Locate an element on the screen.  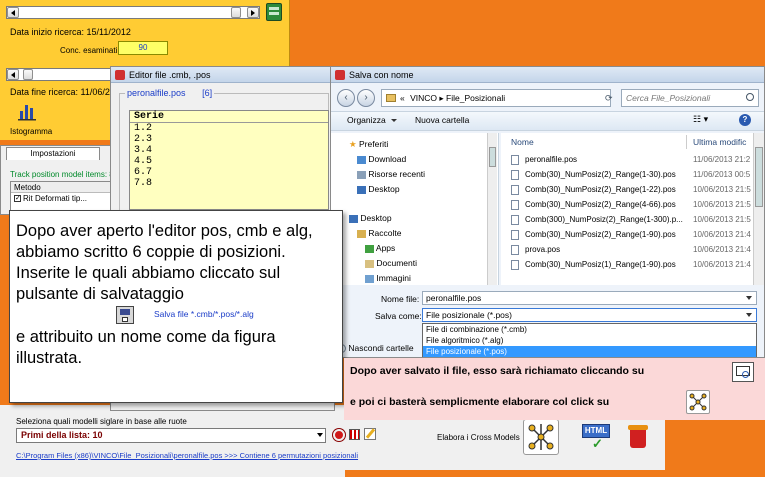
organizza-button: Organizza is located at coordinates (372, 120).